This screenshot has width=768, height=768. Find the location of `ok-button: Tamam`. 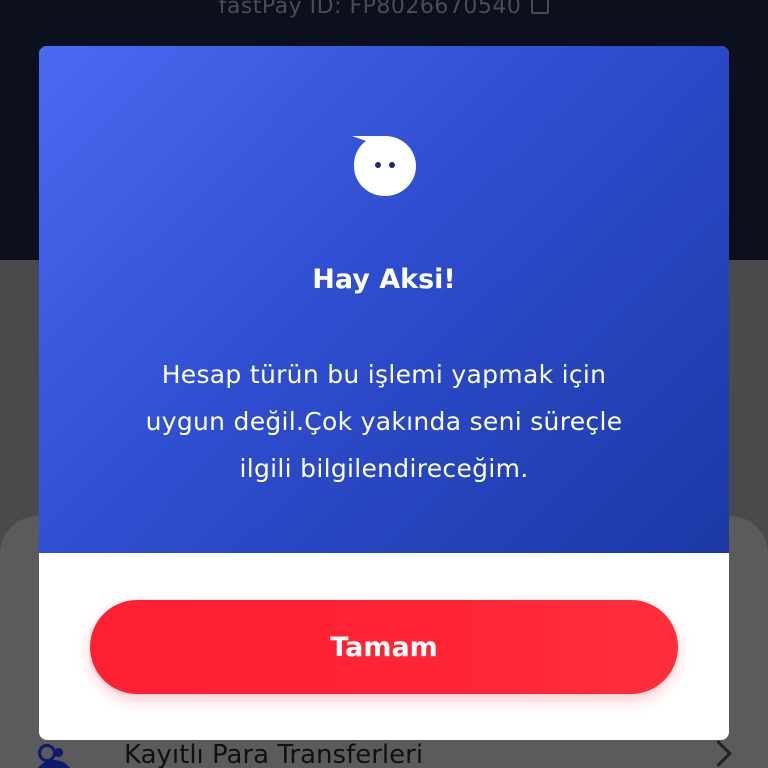

ok-button: Tamam is located at coordinates (384, 647).